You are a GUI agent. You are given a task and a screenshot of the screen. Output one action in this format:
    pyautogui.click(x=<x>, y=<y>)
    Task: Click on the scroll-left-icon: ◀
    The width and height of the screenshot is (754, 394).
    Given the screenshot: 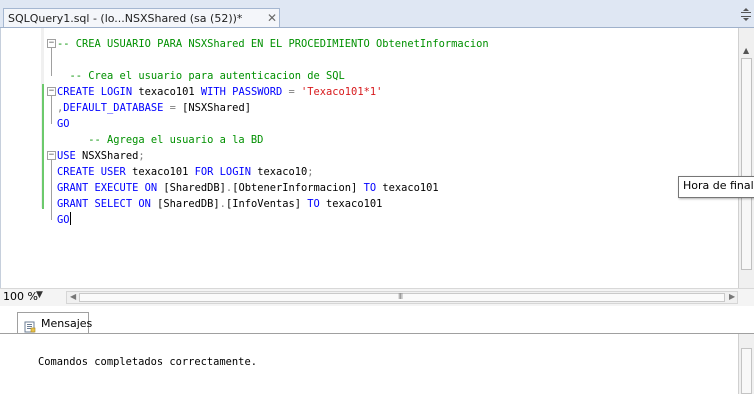 What is the action you would take?
    pyautogui.click(x=73, y=296)
    